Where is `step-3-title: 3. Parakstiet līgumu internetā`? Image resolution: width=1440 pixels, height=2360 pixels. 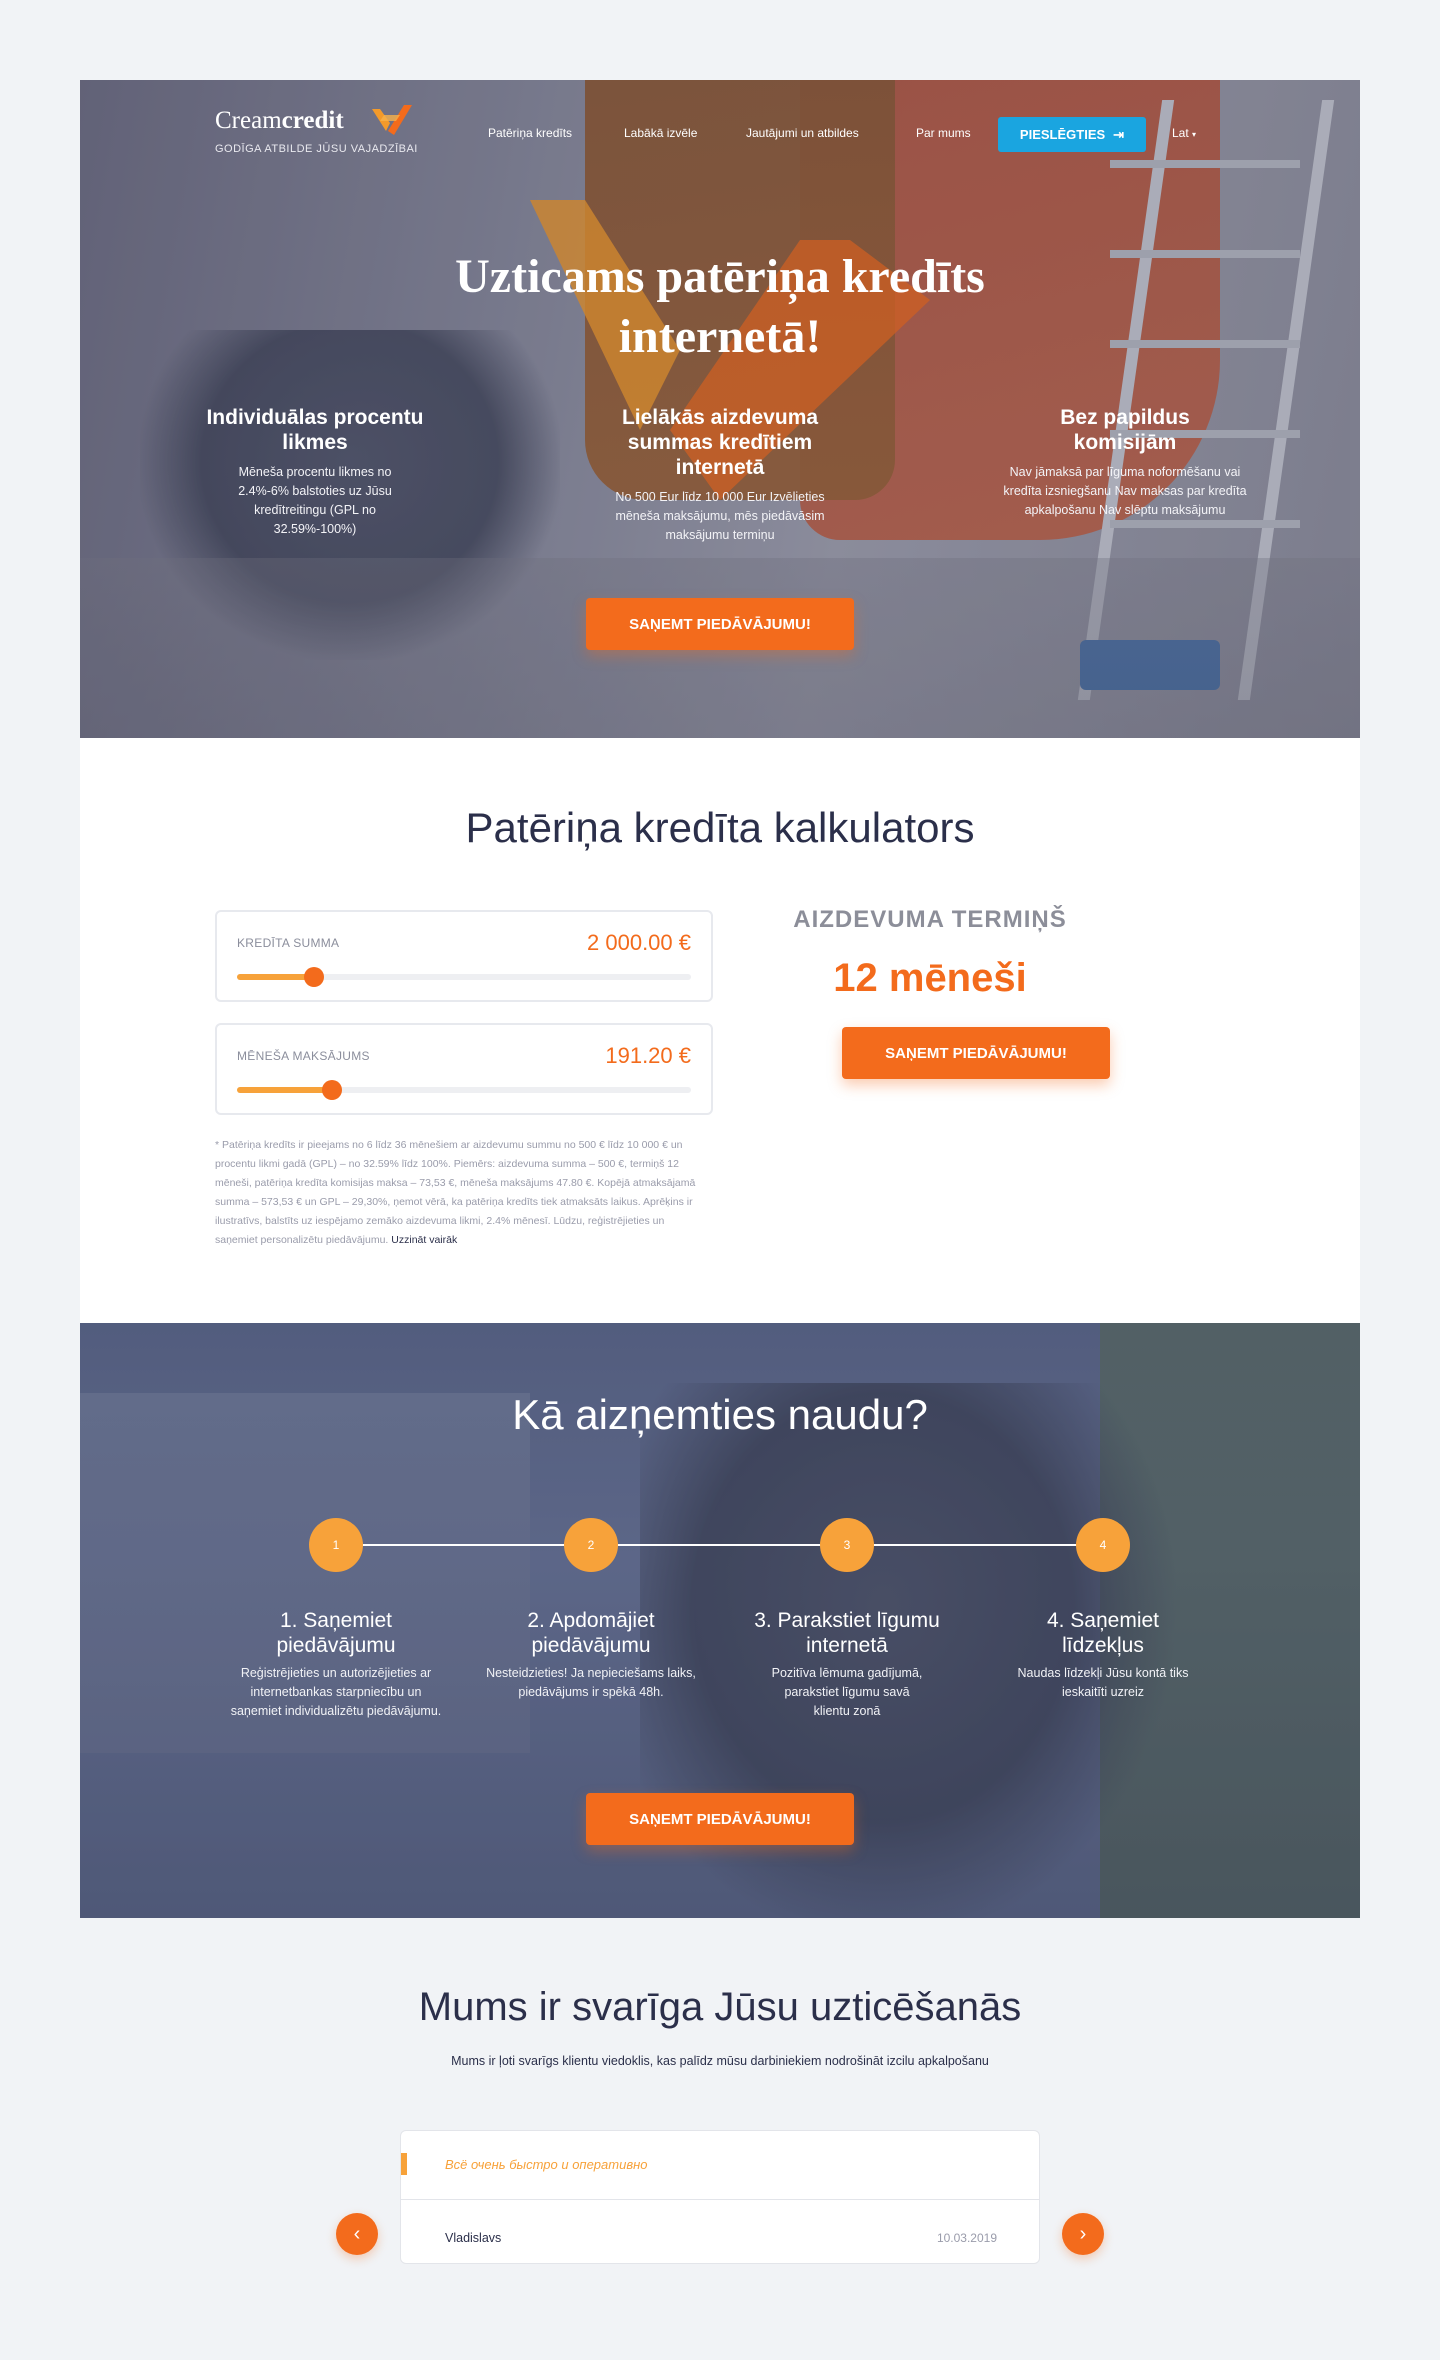 step-3-title: 3. Parakstiet līgumu internetā is located at coordinates (847, 1633).